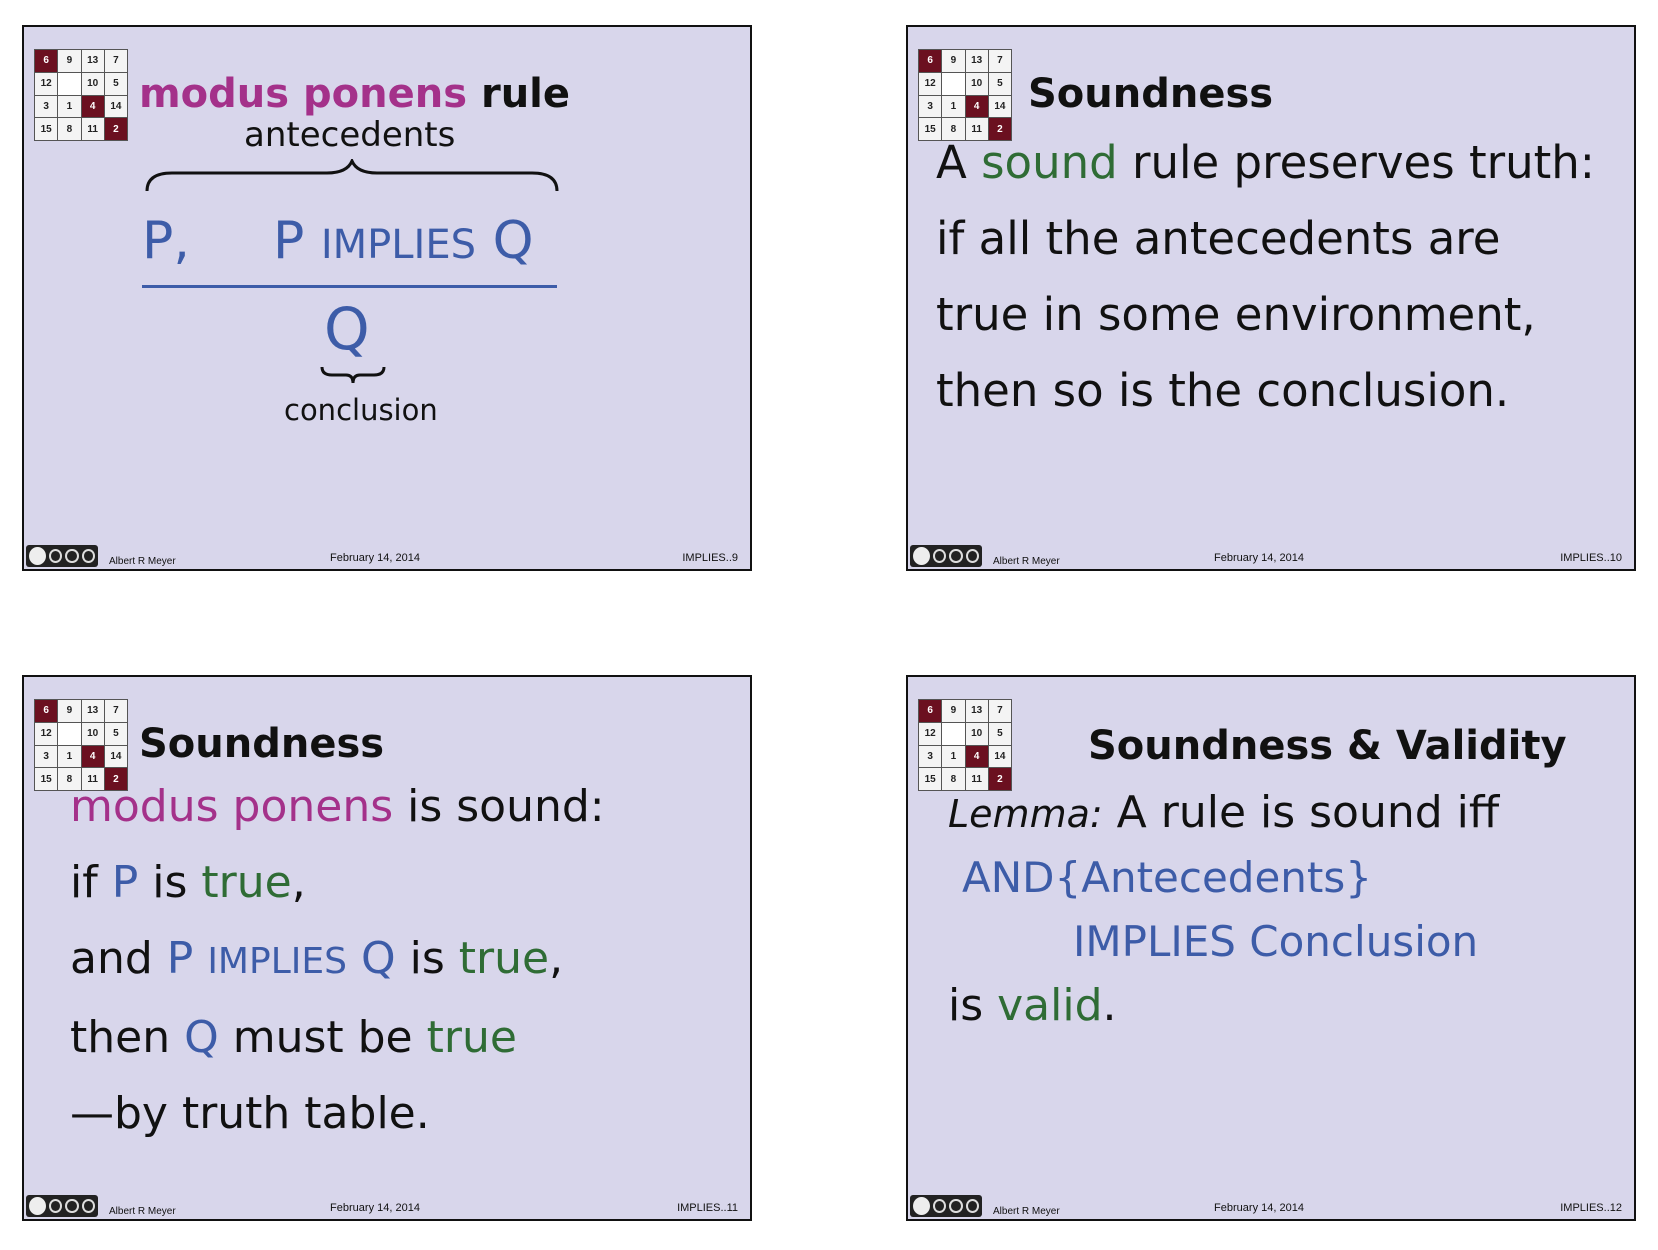  I want to click on line-text: ., so click(1109, 1005).